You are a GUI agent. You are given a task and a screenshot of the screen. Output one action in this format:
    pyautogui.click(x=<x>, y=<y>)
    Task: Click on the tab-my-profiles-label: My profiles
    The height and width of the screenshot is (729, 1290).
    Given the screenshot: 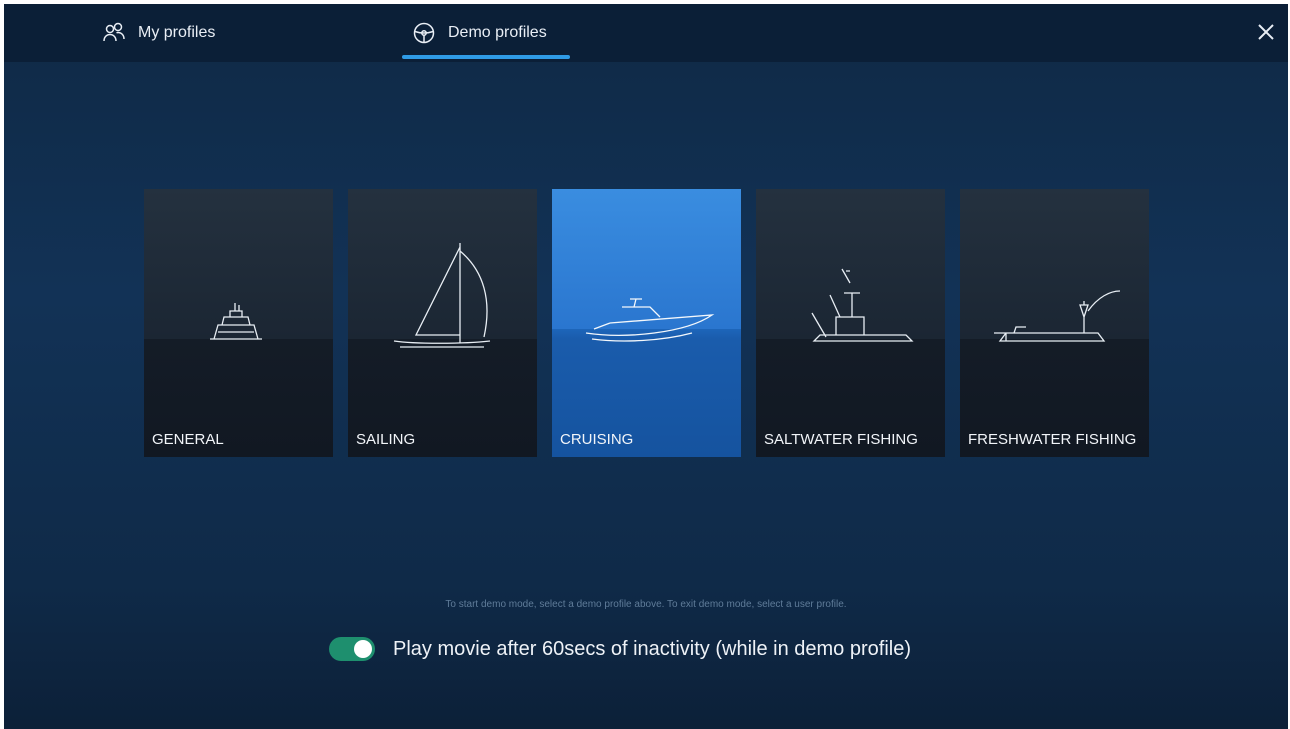 What is the action you would take?
    pyautogui.click(x=177, y=32)
    